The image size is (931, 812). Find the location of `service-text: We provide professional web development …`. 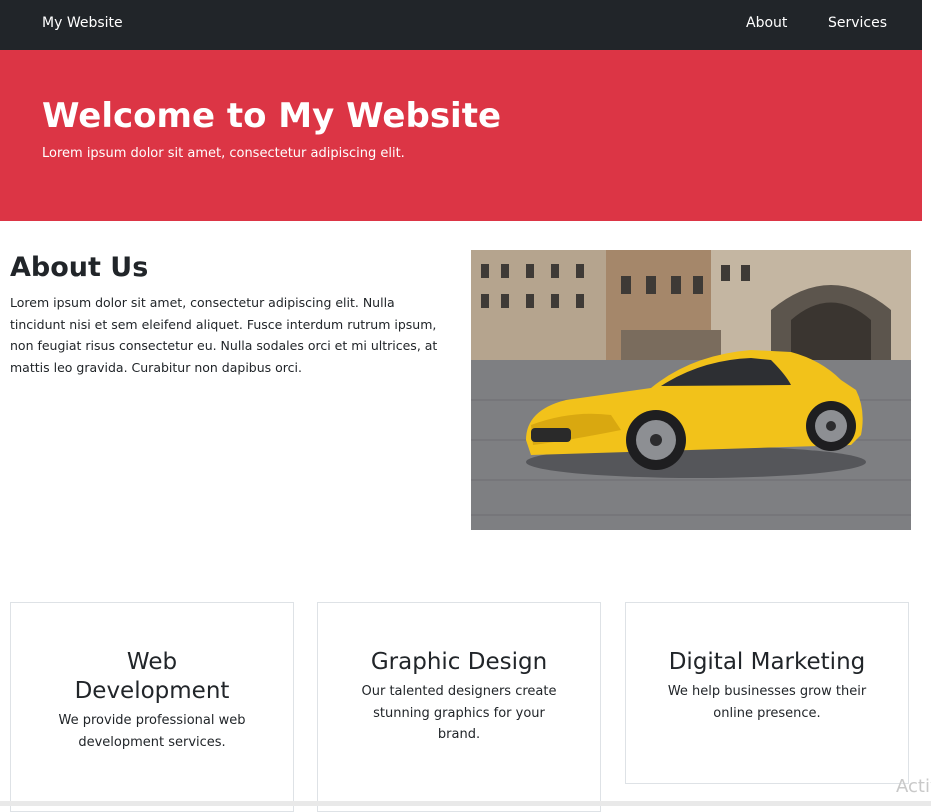

service-text: We provide professional web development … is located at coordinates (152, 731).